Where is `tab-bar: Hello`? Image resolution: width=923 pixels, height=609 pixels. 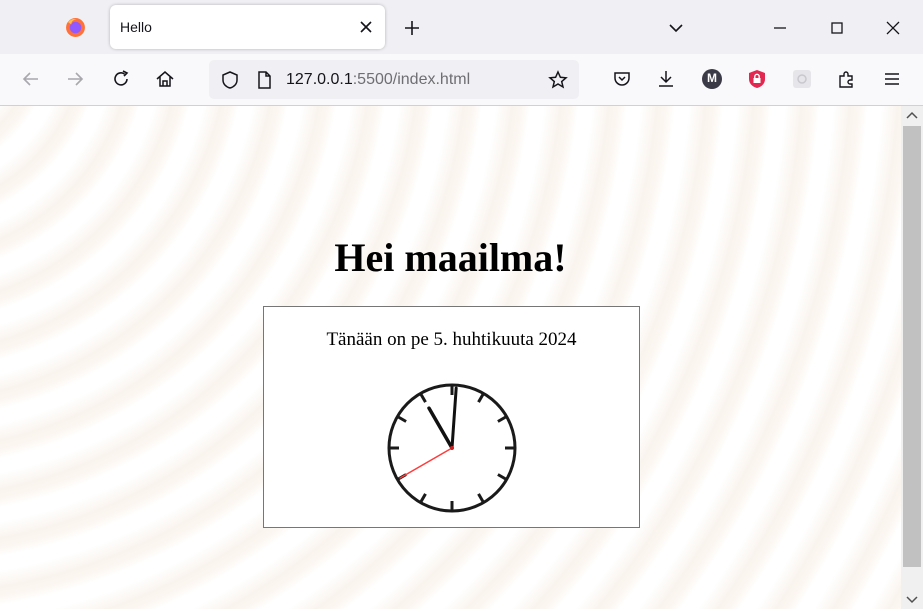 tab-bar: Hello is located at coordinates (461, 27).